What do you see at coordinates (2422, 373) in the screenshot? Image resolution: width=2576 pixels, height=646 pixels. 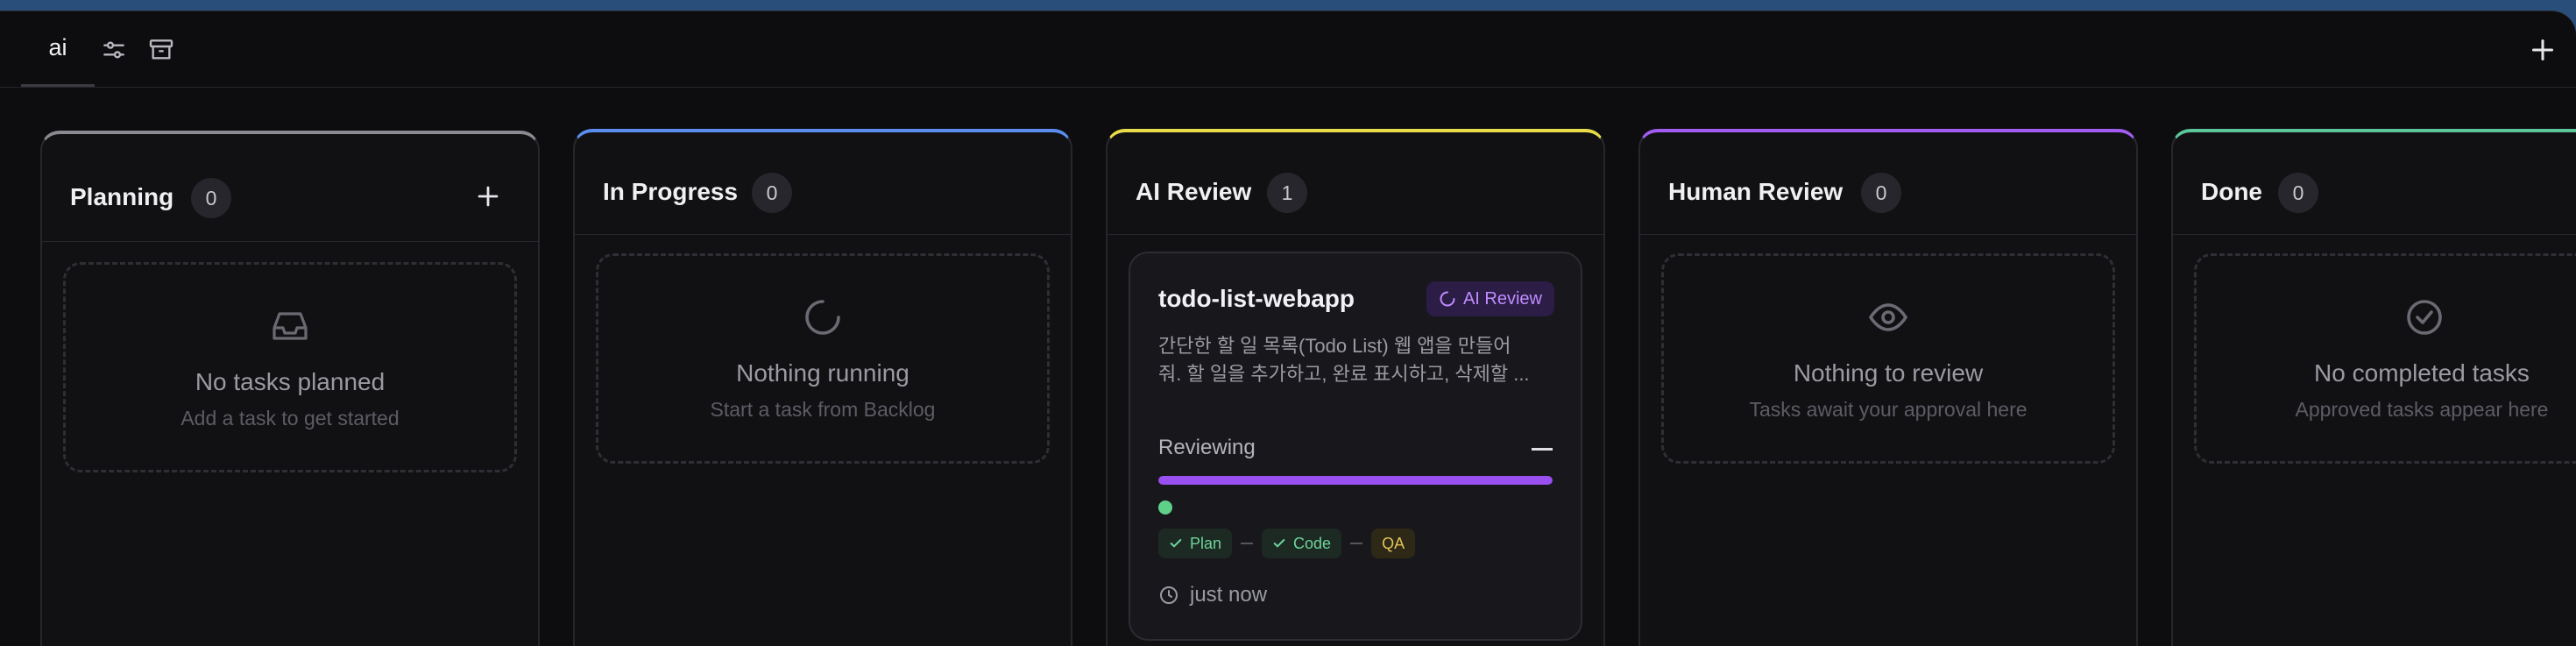 I see `empty-state-title: No completed tasks` at bounding box center [2422, 373].